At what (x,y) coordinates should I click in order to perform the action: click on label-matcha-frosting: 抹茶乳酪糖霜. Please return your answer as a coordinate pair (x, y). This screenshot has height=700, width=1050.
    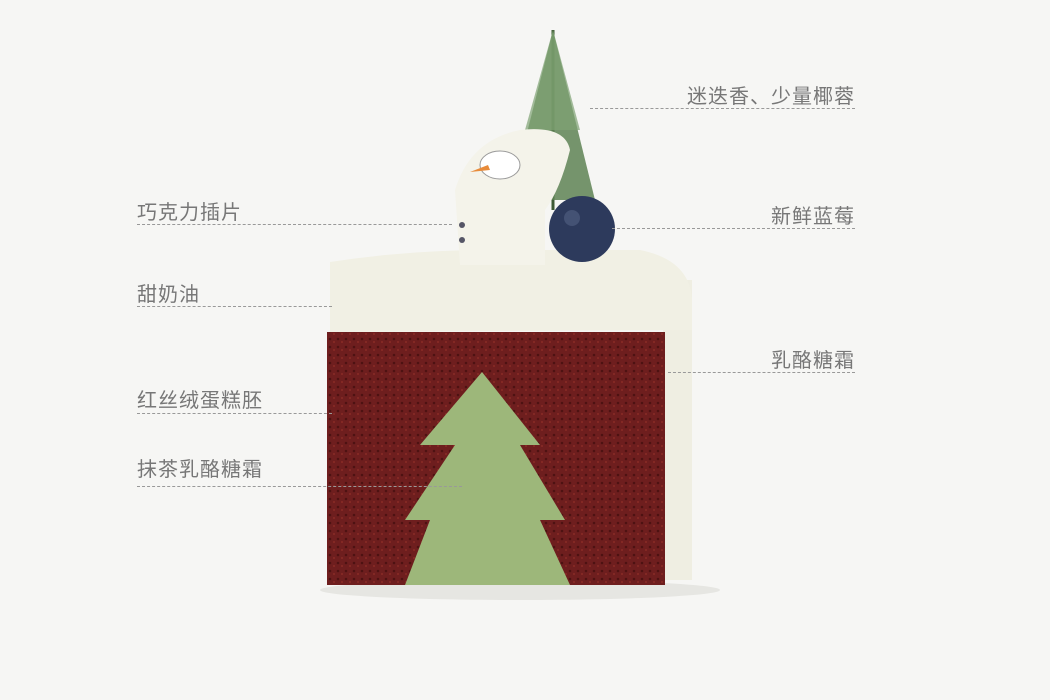
    Looking at the image, I should click on (200, 469).